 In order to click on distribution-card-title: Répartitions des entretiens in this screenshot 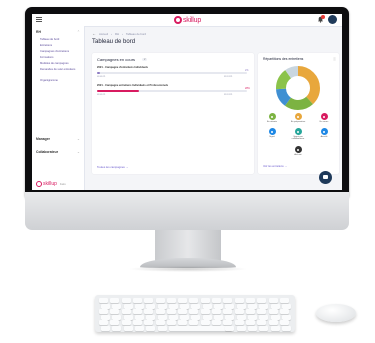, I will do `click(283, 59)`.